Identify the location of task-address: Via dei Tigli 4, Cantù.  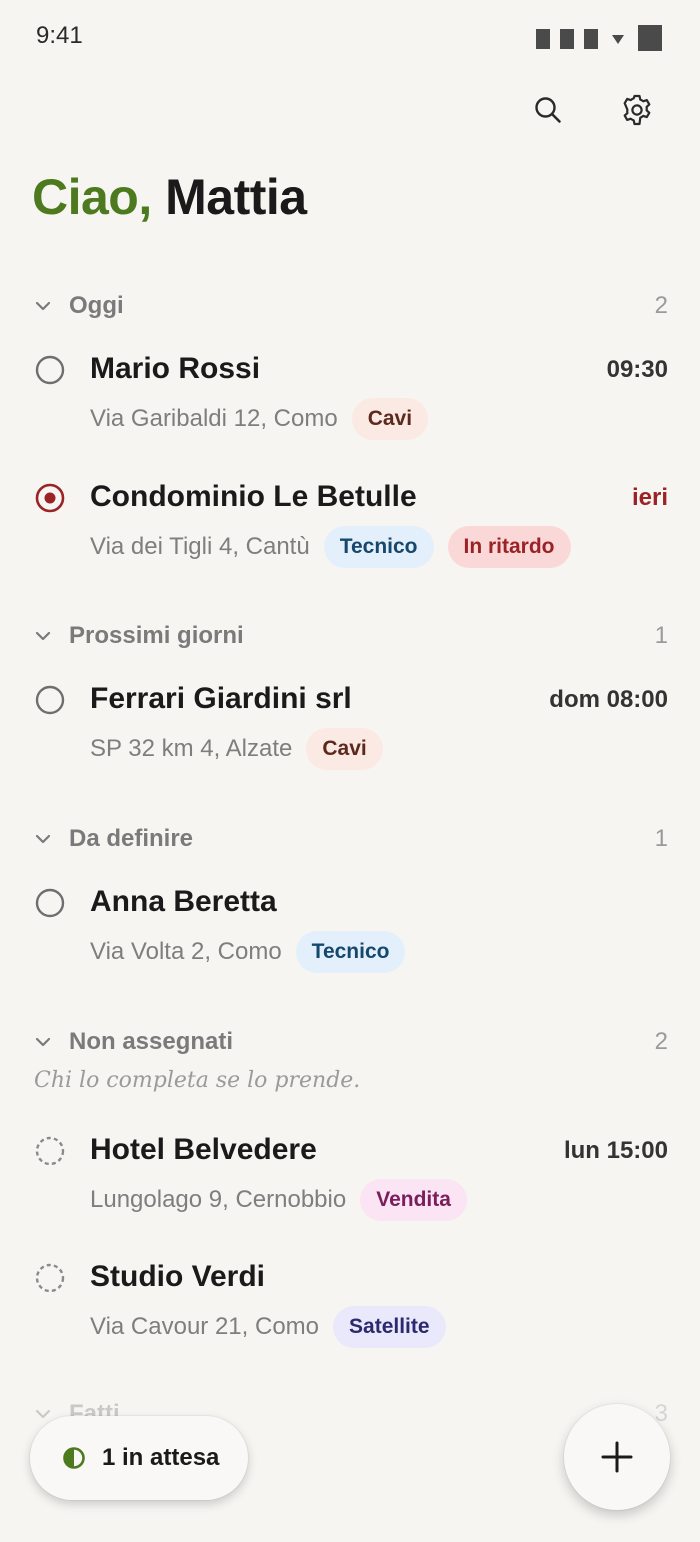
(200, 546).